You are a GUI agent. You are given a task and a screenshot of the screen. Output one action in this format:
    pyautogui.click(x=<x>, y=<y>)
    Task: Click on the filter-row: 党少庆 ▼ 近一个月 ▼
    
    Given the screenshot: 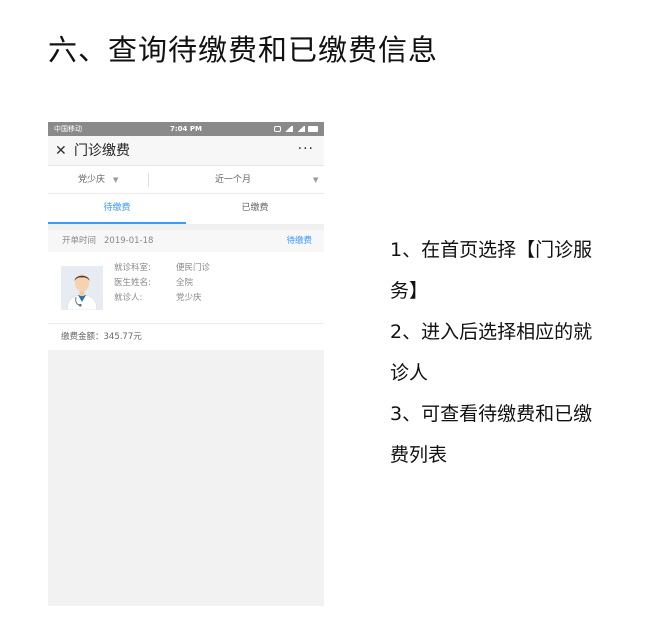 What is the action you would take?
    pyautogui.click(x=186, y=180)
    